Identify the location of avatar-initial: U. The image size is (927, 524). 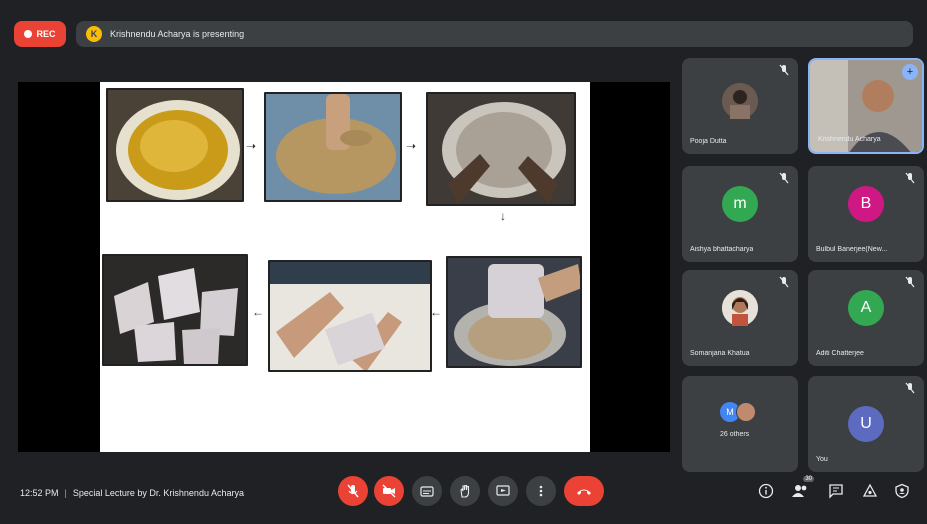
(866, 423).